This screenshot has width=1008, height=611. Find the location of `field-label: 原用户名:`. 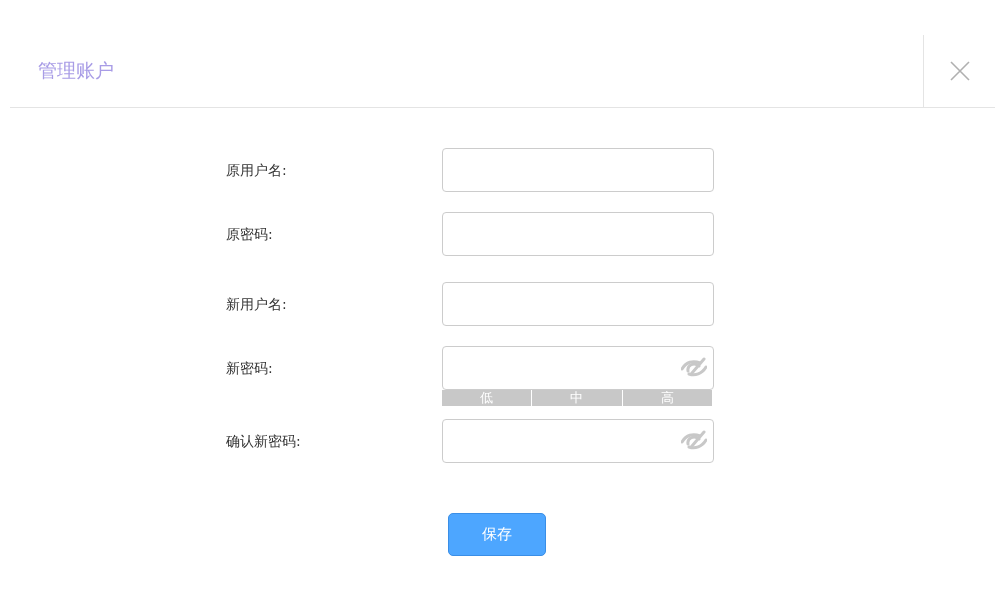

field-label: 原用户名: is located at coordinates (257, 170).